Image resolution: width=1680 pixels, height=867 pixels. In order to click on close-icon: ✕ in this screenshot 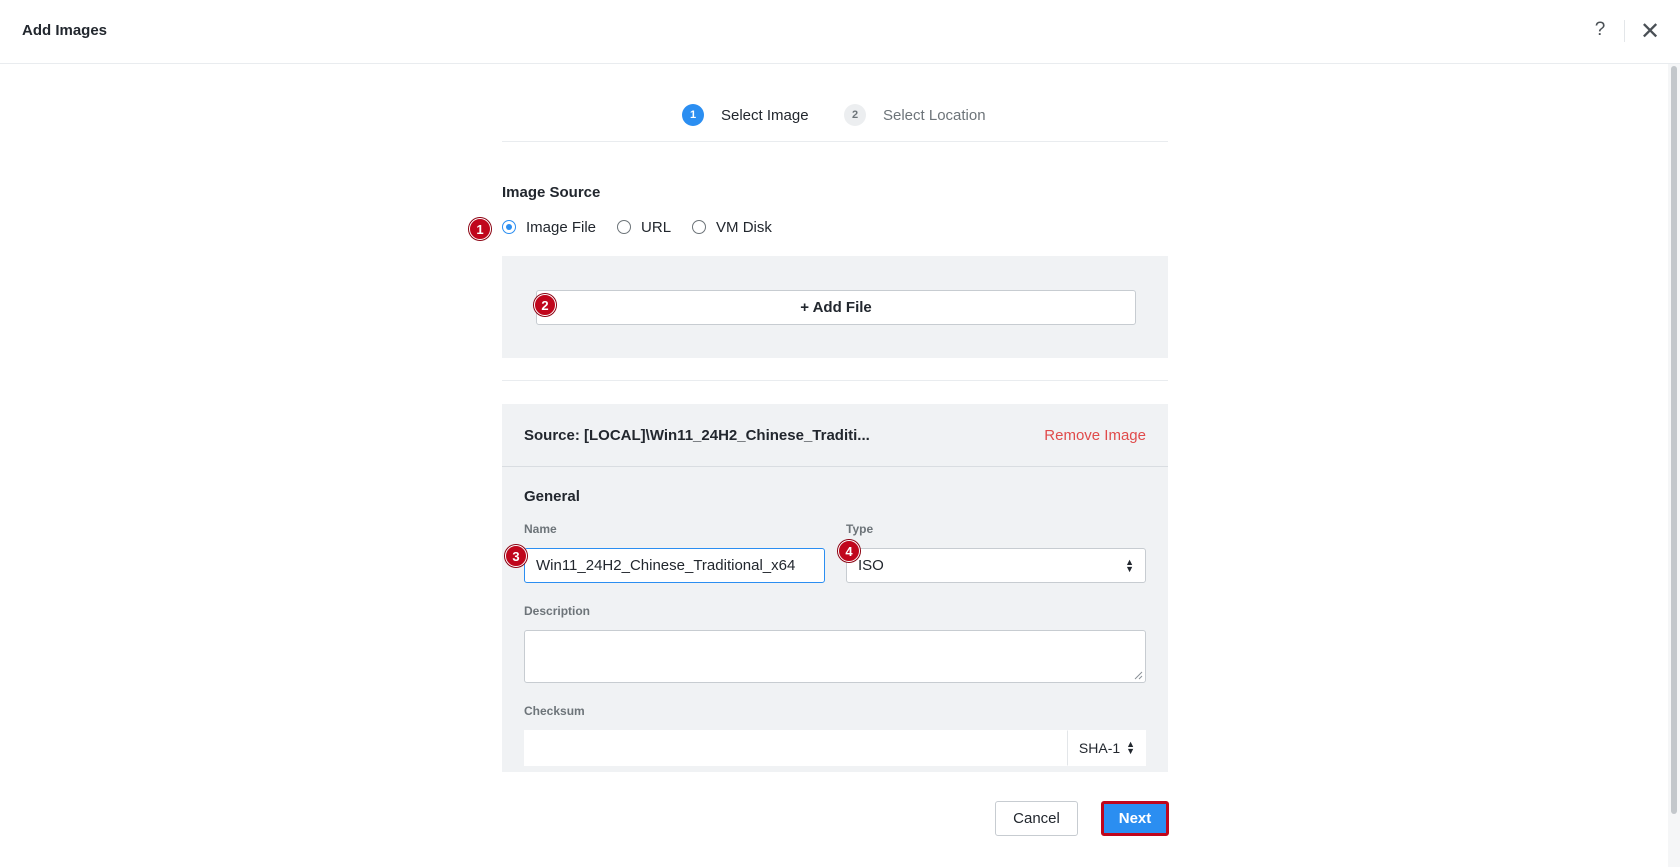, I will do `click(1650, 31)`.